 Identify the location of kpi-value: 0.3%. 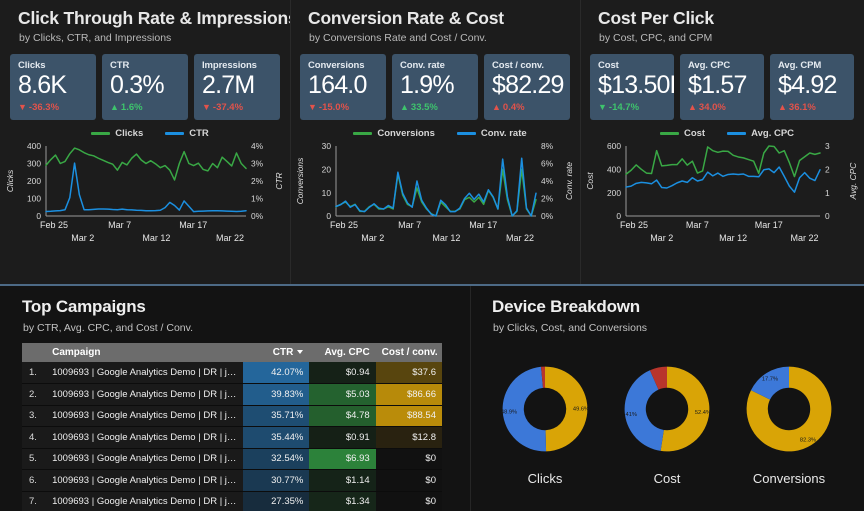
(137, 85).